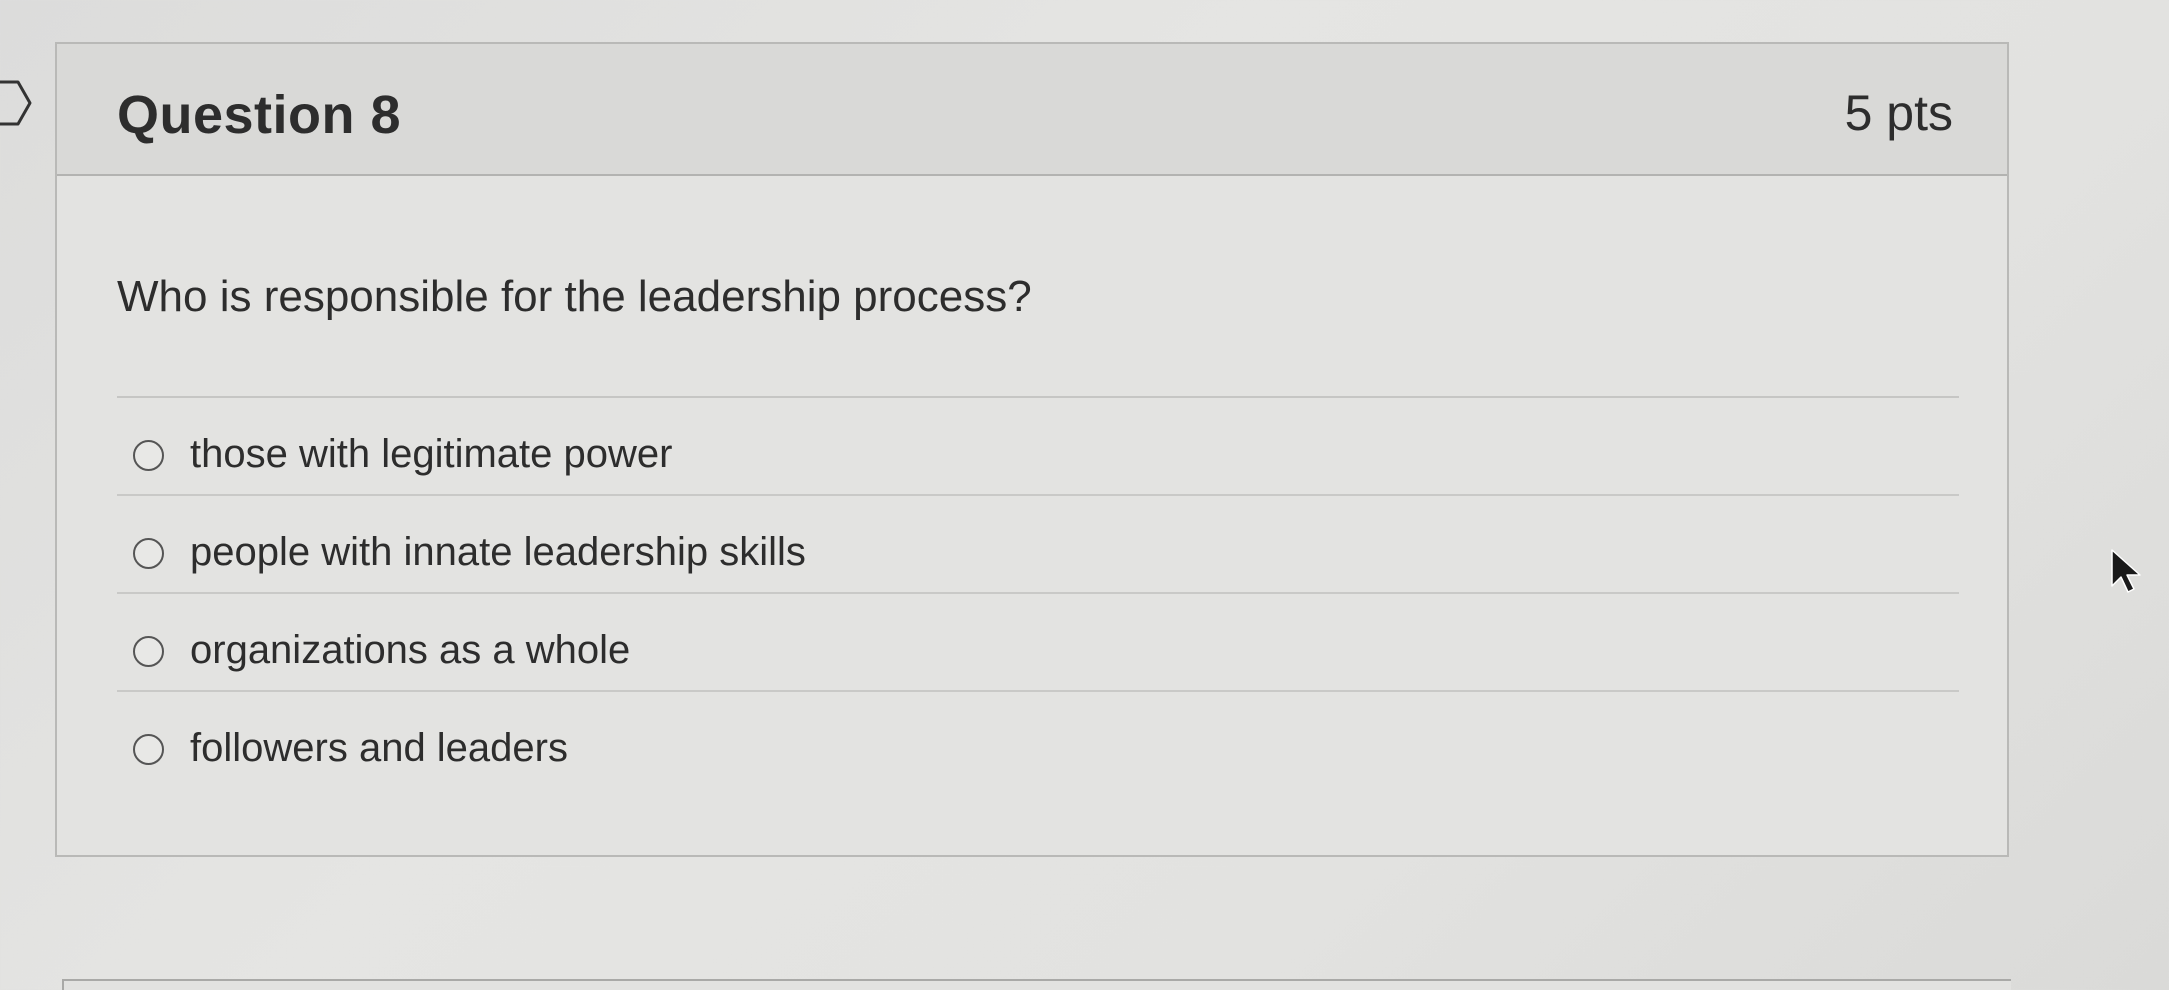 This screenshot has width=2169, height=990. What do you see at coordinates (259, 115) in the screenshot?
I see `question-title: Question 8` at bounding box center [259, 115].